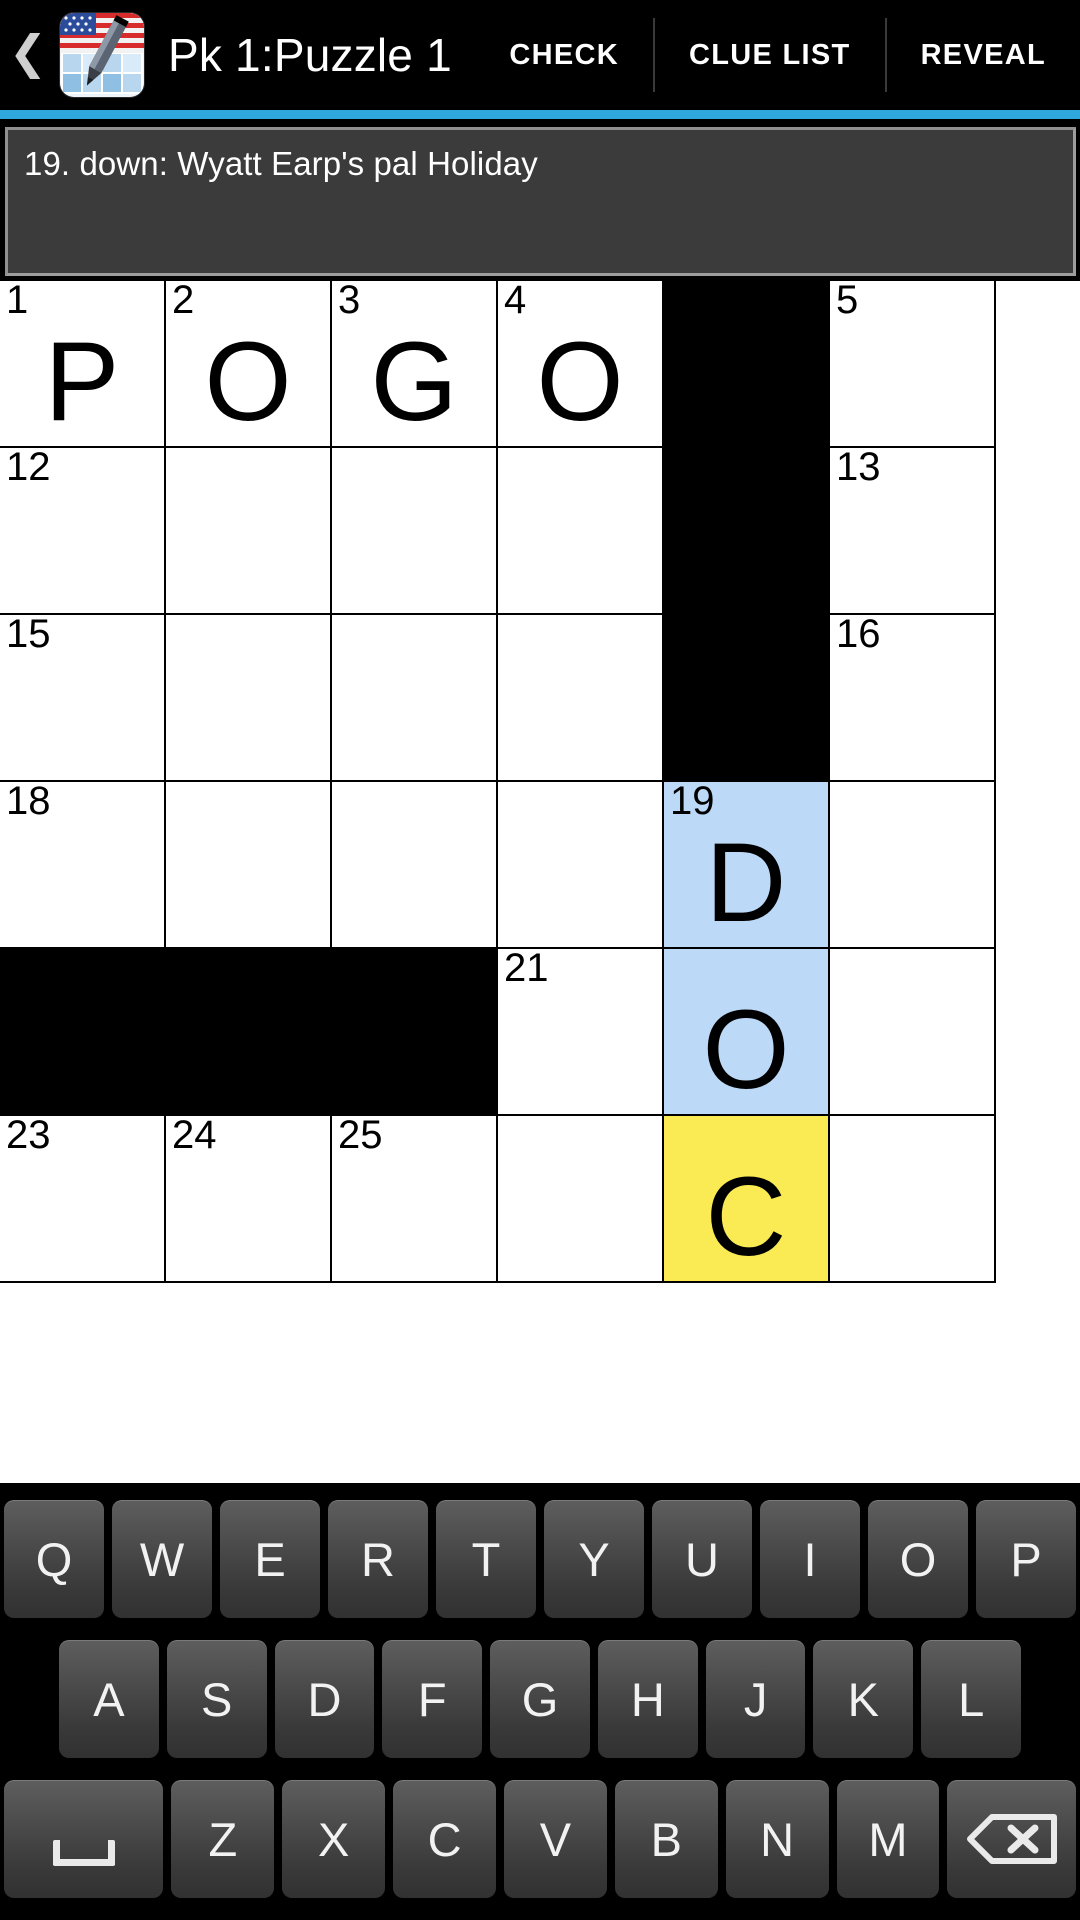  What do you see at coordinates (486, 1559) in the screenshot?
I see `key-t: T` at bounding box center [486, 1559].